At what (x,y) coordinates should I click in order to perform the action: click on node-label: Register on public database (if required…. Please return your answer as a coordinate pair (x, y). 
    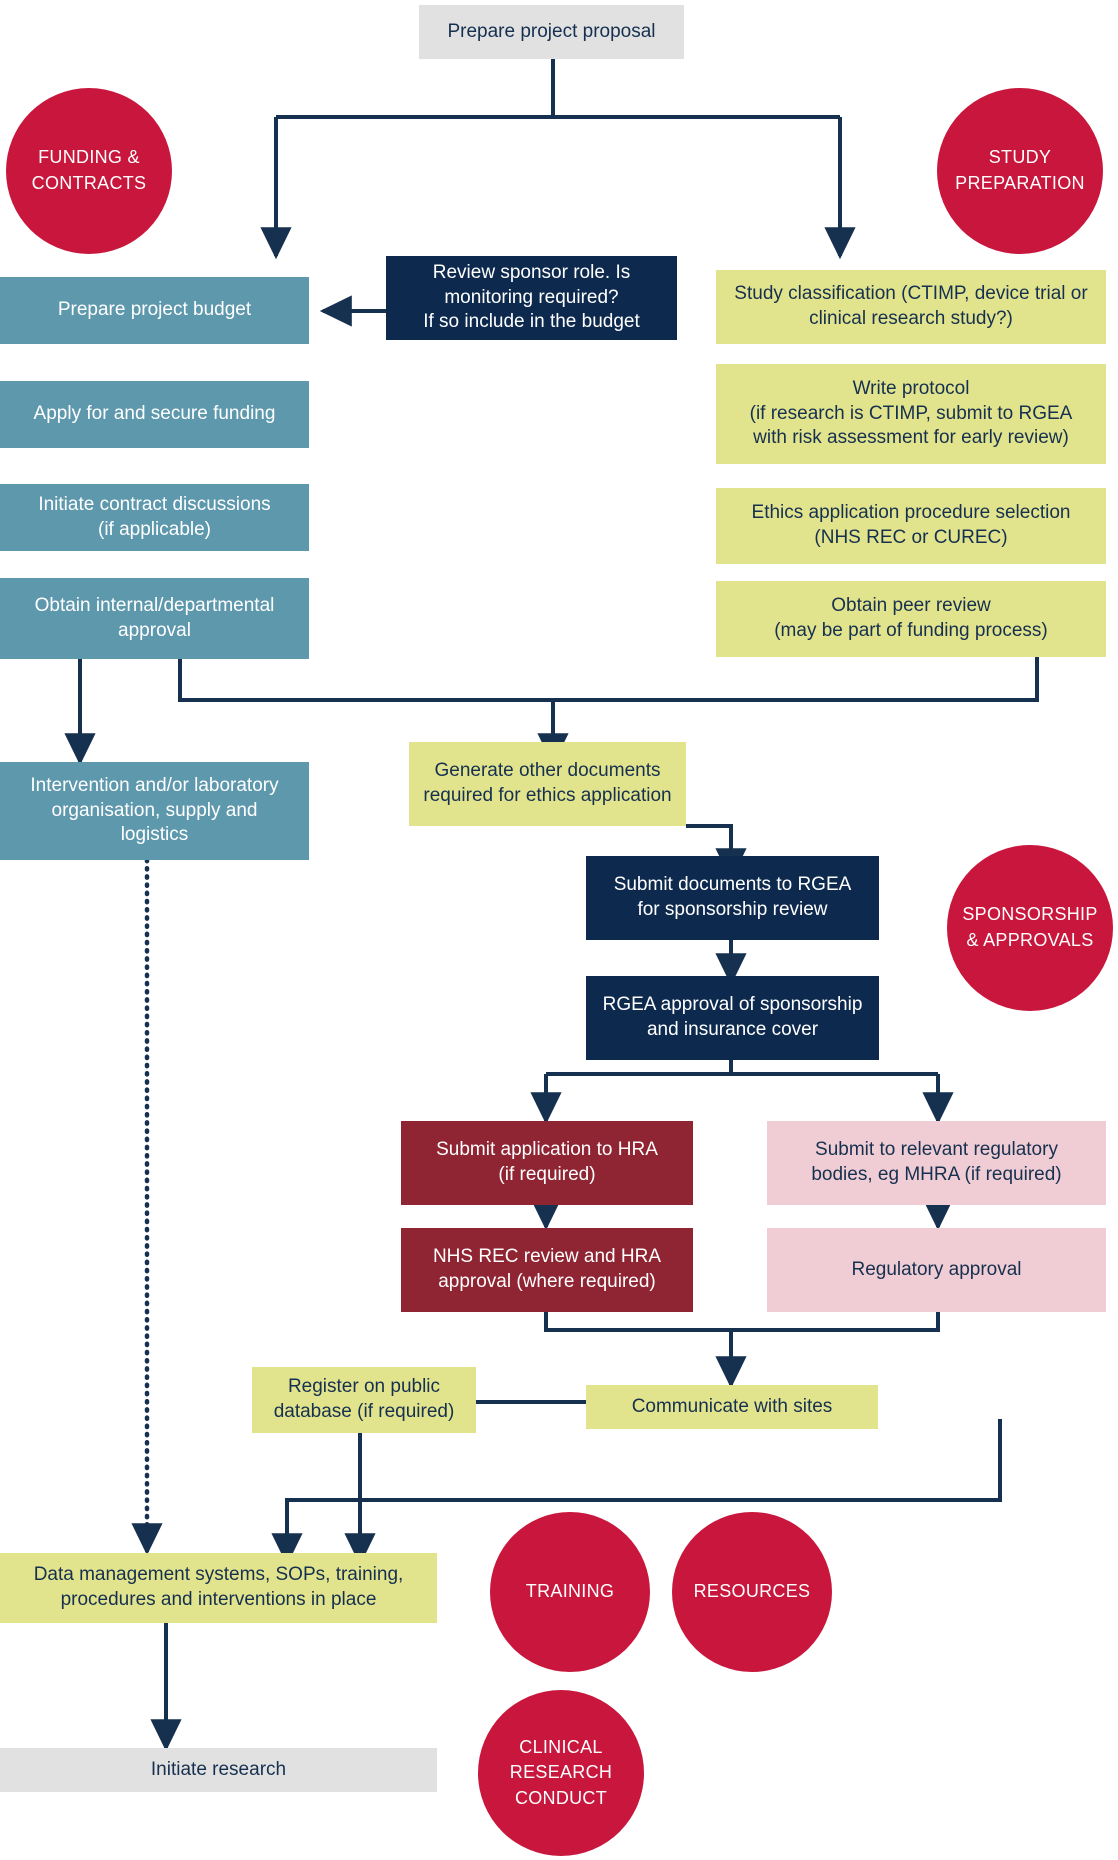
    Looking at the image, I should click on (364, 1399).